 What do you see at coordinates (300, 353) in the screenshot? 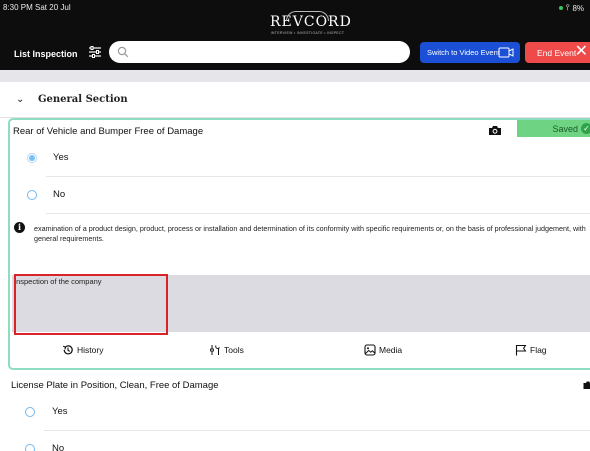
I see `question-toolbar: History Tools Media Flag` at bounding box center [300, 353].